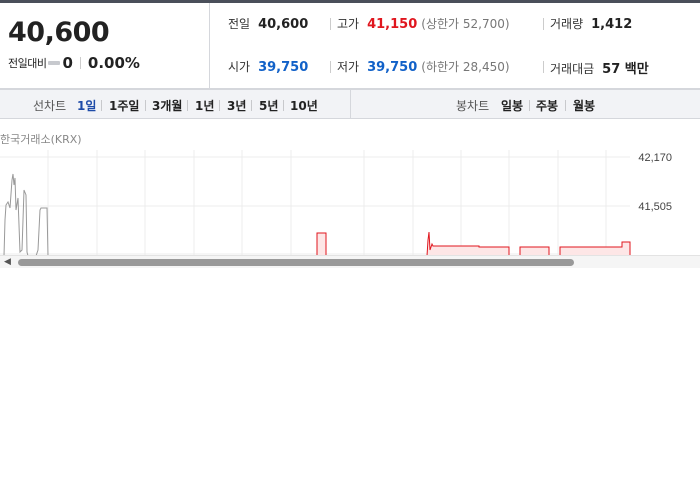 Image resolution: width=700 pixels, height=490 pixels. What do you see at coordinates (392, 24) in the screenshot?
I see `high-value: 41,150` at bounding box center [392, 24].